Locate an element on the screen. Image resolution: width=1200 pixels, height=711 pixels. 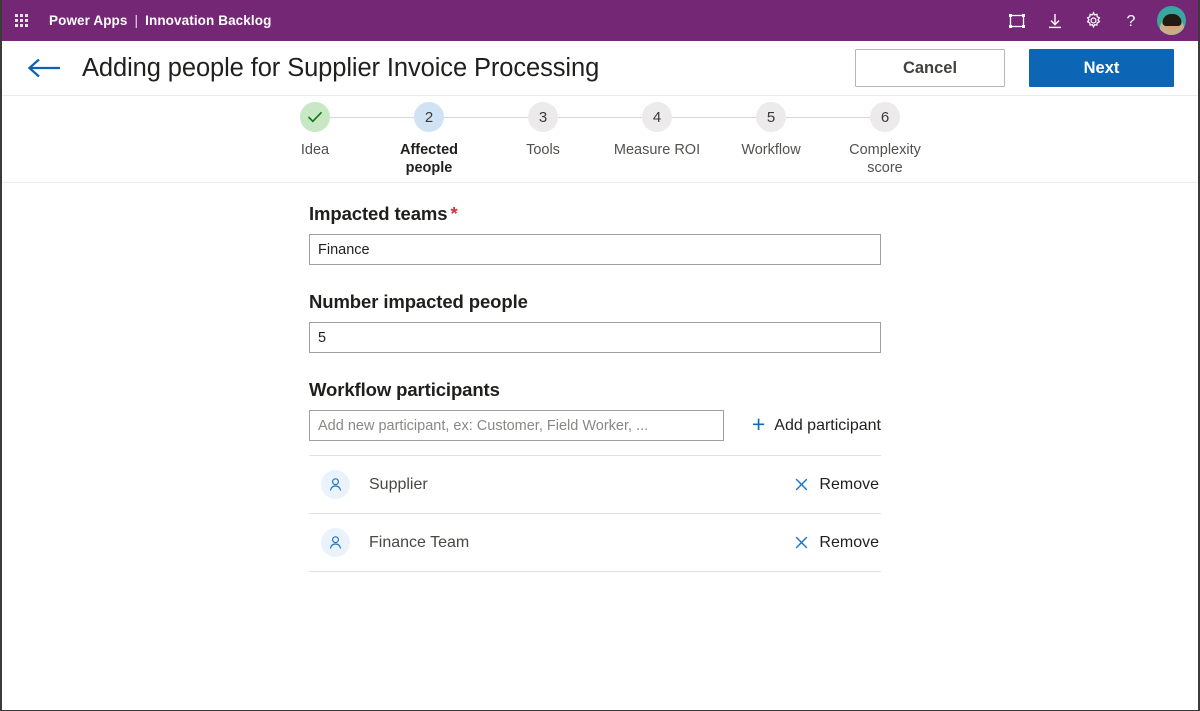
field-impacted-teams: Impacted teams * is located at coordinates (595, 234).